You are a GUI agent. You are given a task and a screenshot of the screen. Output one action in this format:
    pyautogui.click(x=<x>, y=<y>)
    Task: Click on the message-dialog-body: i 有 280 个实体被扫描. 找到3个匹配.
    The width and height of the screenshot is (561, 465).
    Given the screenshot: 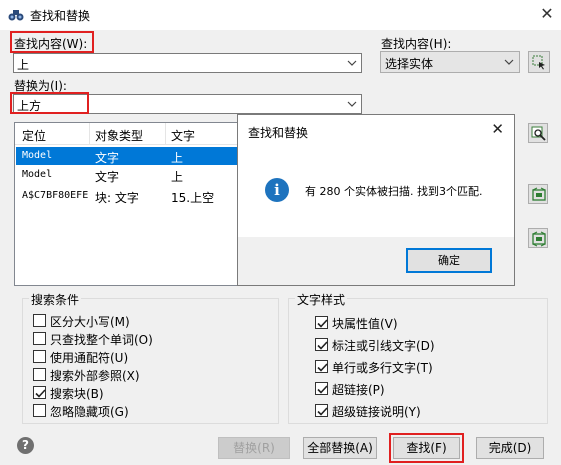 What is the action you would take?
    pyautogui.click(x=376, y=194)
    